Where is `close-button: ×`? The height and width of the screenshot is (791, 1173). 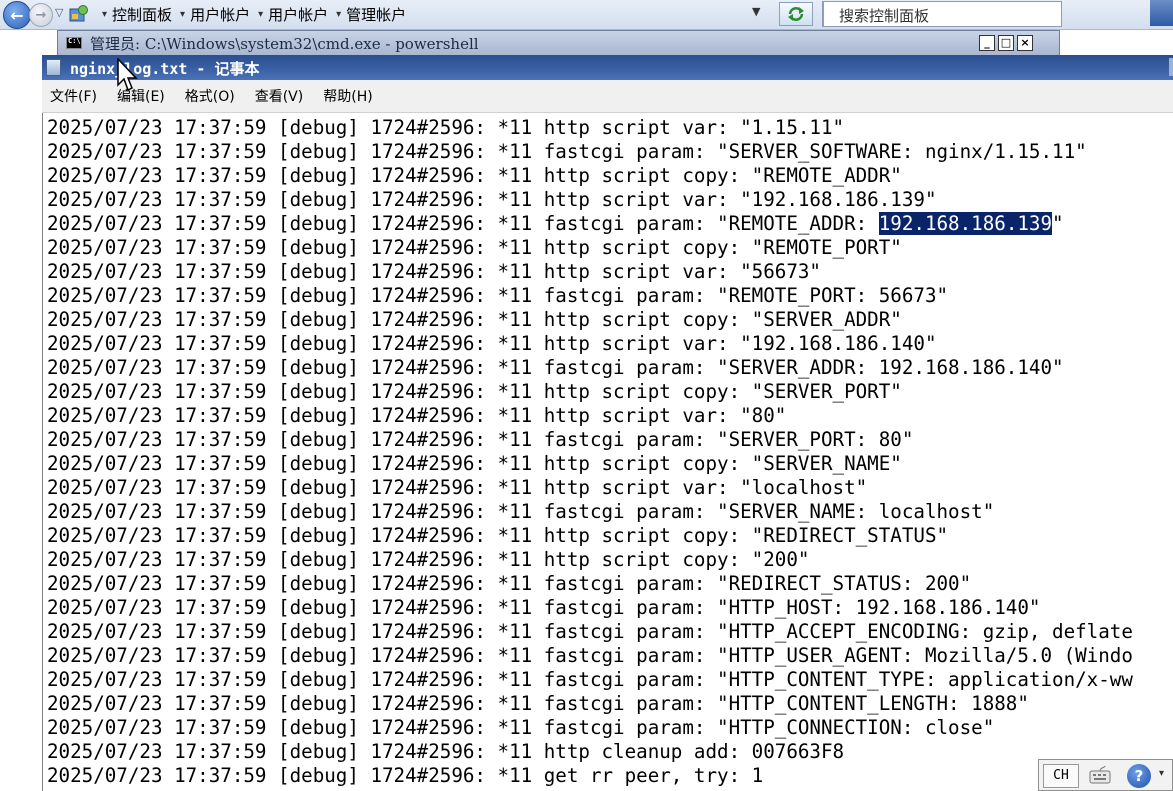 close-button: × is located at coordinates (1025, 43).